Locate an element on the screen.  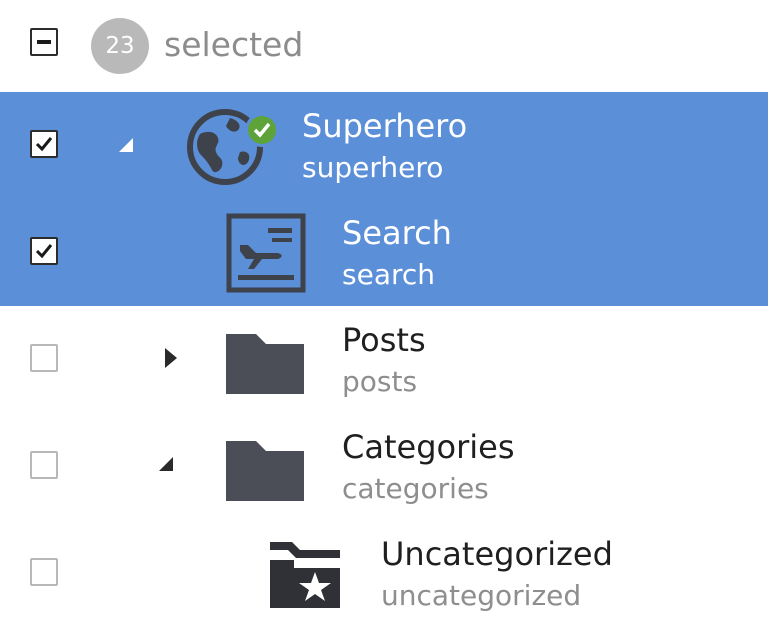
node-title: Superhero is located at coordinates (385, 126).